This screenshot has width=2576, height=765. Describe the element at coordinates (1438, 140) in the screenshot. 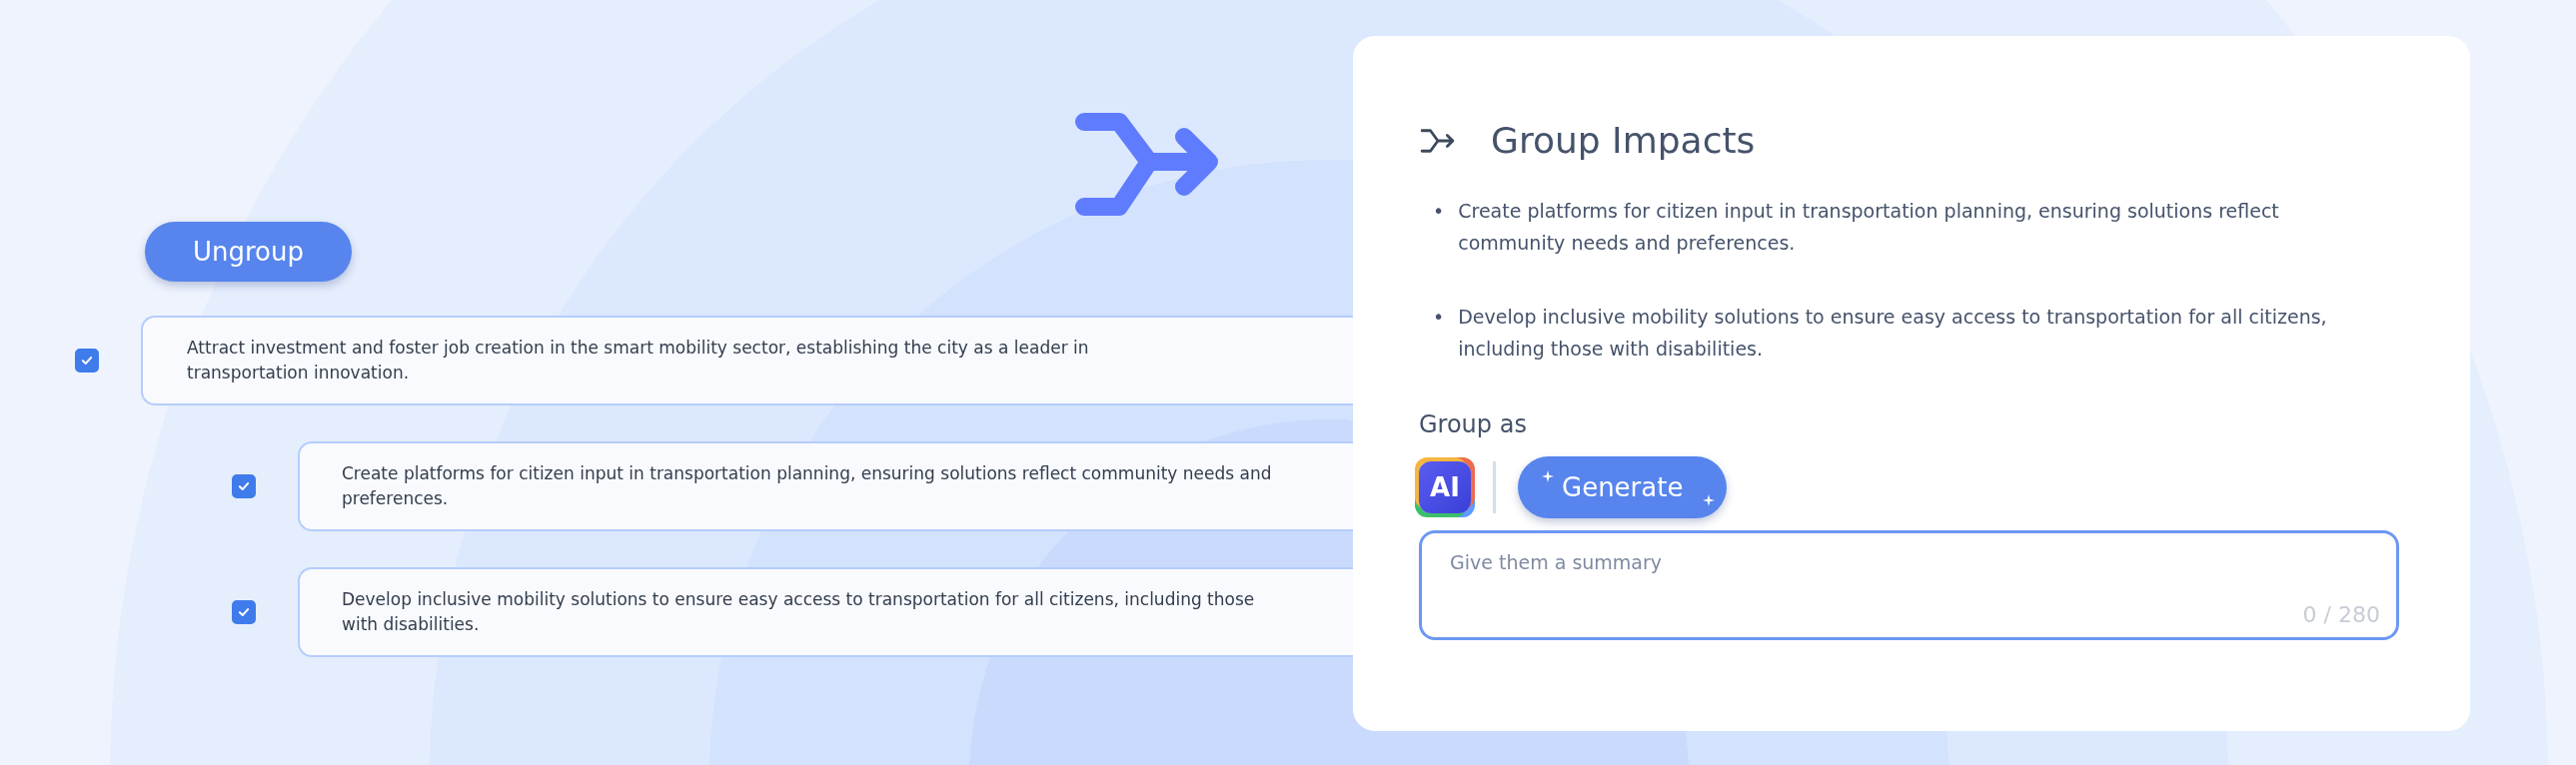

I see `merge-arrow-icon` at that location.